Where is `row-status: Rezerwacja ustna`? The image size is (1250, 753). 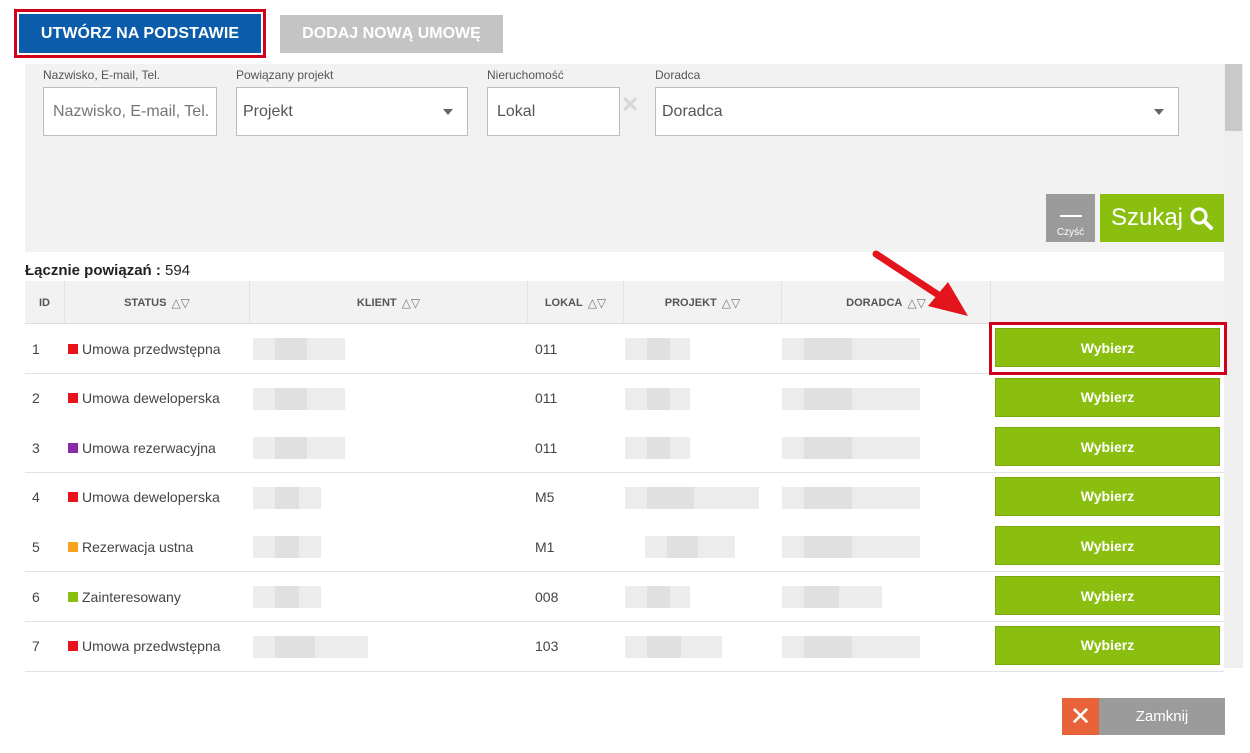 row-status: Rezerwacja ustna is located at coordinates (130, 546).